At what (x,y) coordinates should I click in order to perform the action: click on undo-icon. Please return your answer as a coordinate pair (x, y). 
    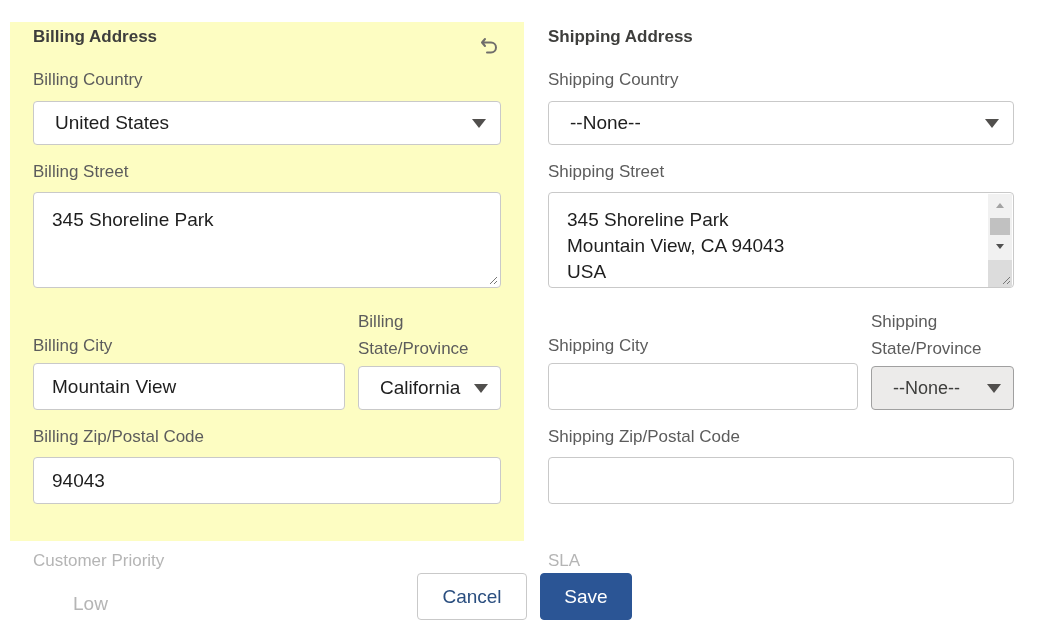
    Looking at the image, I should click on (490, 45).